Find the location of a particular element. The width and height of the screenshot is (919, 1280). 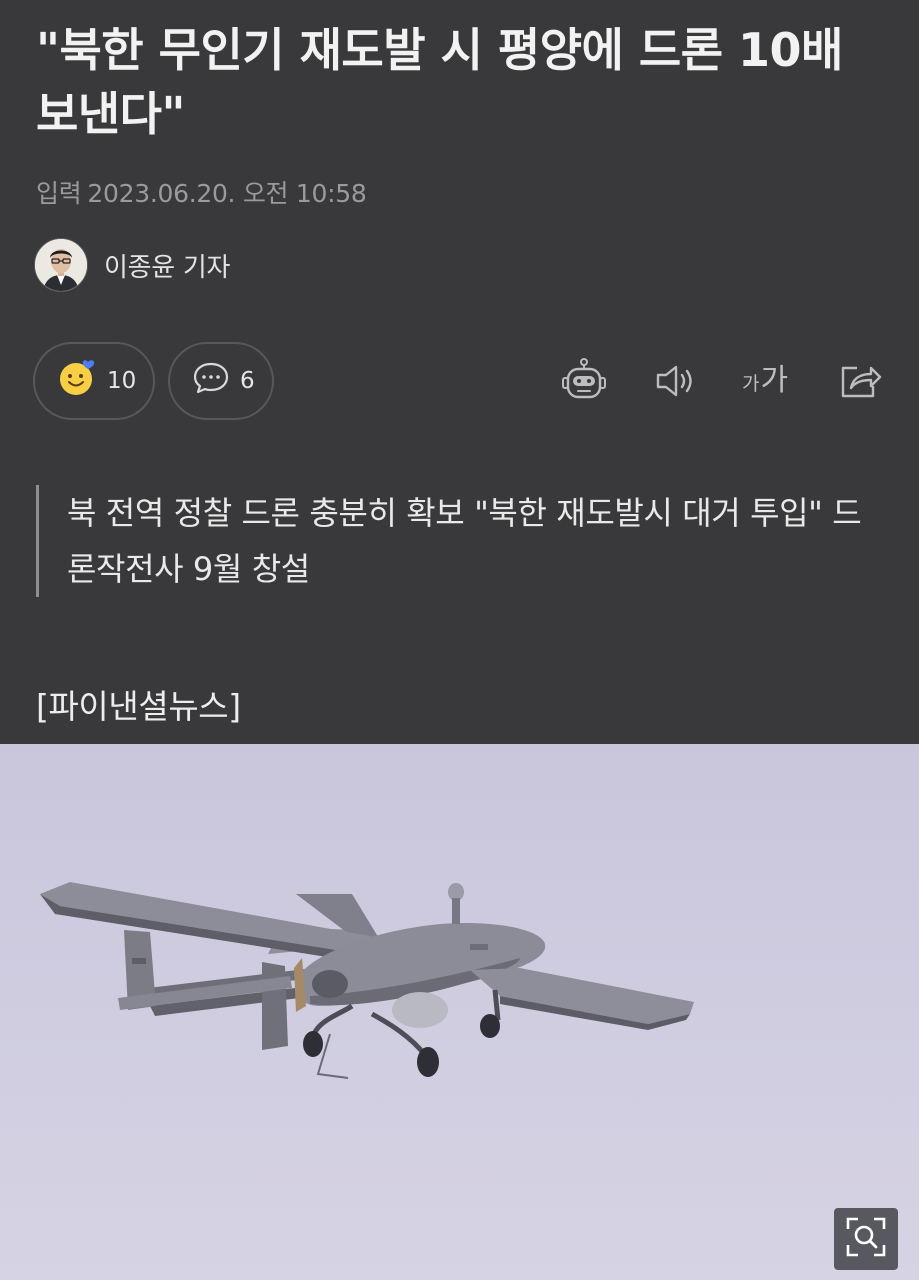

robot-icon is located at coordinates (584, 381).